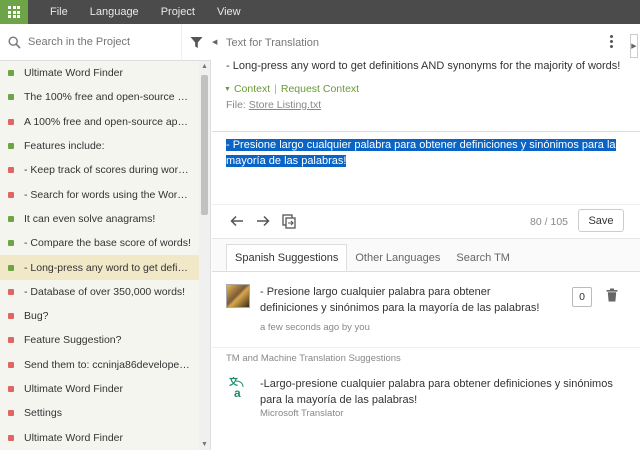 The image size is (640, 450). What do you see at coordinates (64, 146) in the screenshot?
I see `list-item-text: Features include:` at bounding box center [64, 146].